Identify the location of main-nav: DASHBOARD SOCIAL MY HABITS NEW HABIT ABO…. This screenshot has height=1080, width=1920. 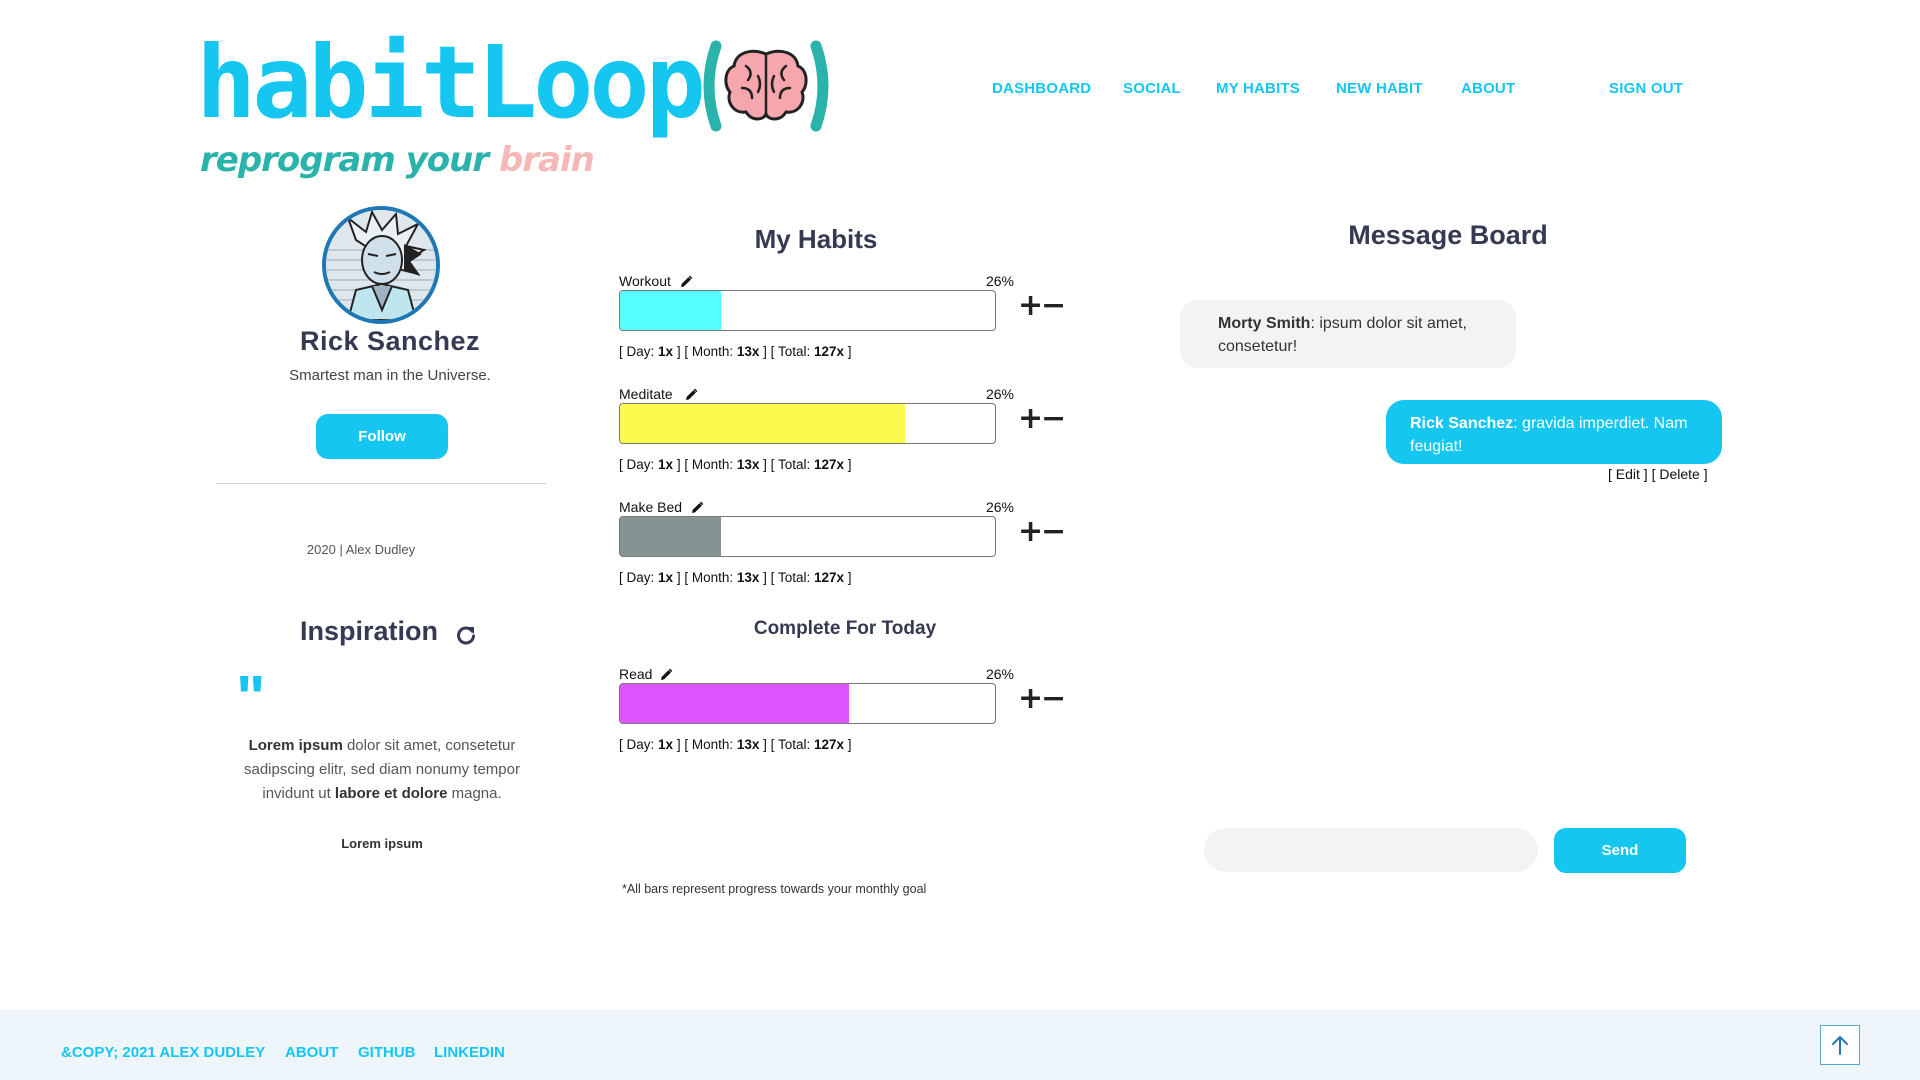
(960, 92).